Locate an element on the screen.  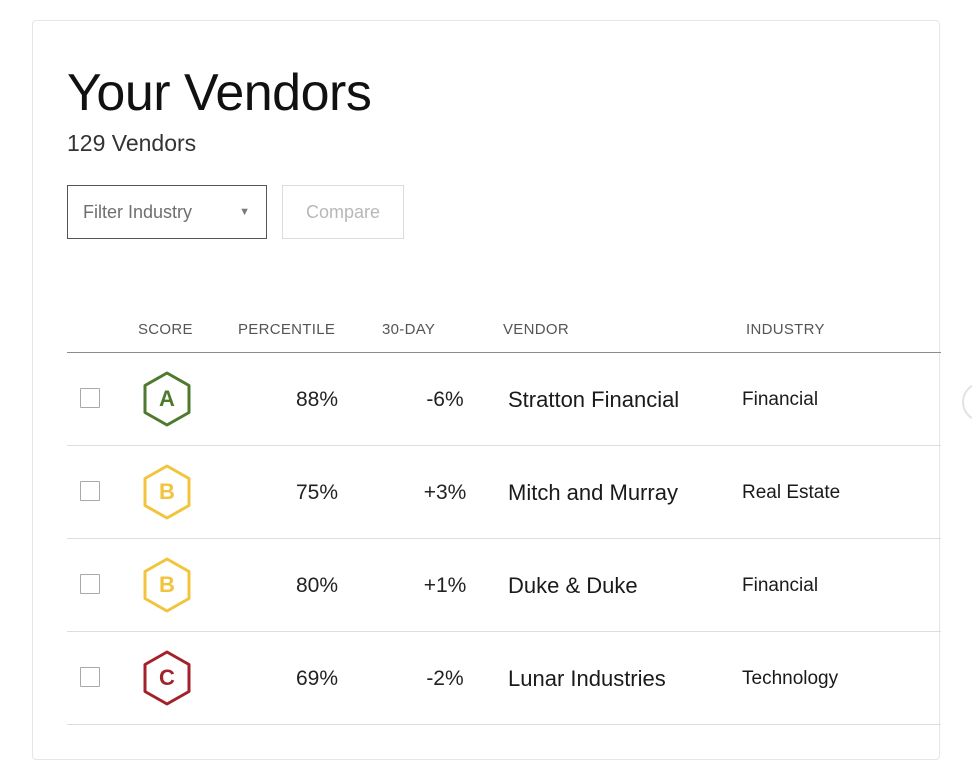
percentile-value: 69% is located at coordinates (317, 678).